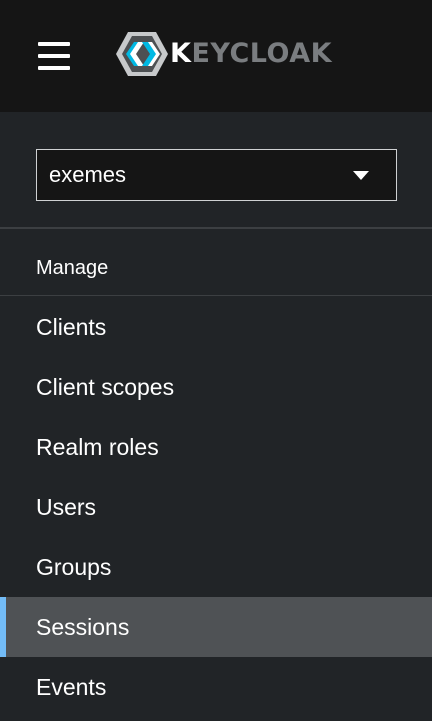  What do you see at coordinates (88, 174) in the screenshot?
I see `realm-selector-value: exemes` at bounding box center [88, 174].